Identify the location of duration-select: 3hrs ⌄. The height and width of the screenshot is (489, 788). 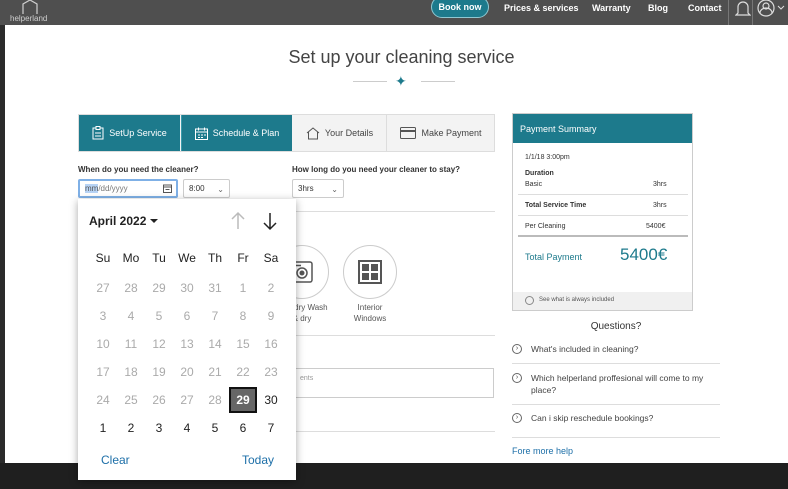
(318, 188).